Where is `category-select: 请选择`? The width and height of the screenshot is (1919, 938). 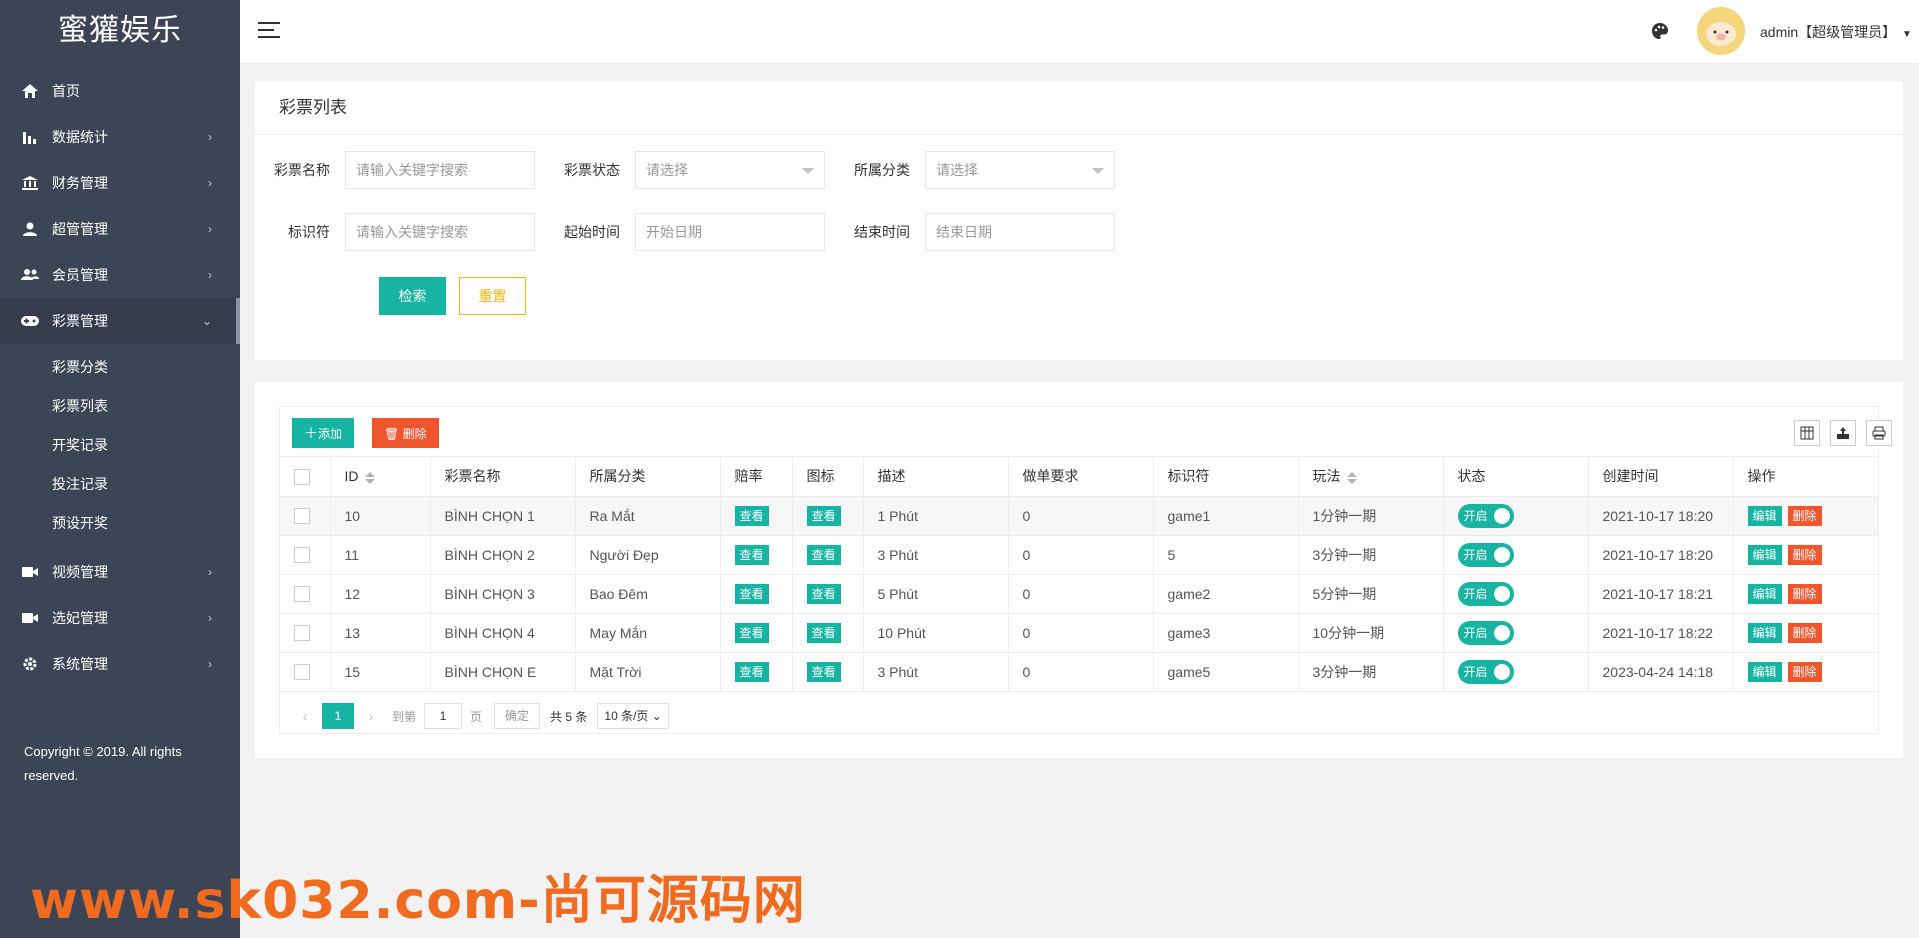
category-select: 请选择 is located at coordinates (1020, 170).